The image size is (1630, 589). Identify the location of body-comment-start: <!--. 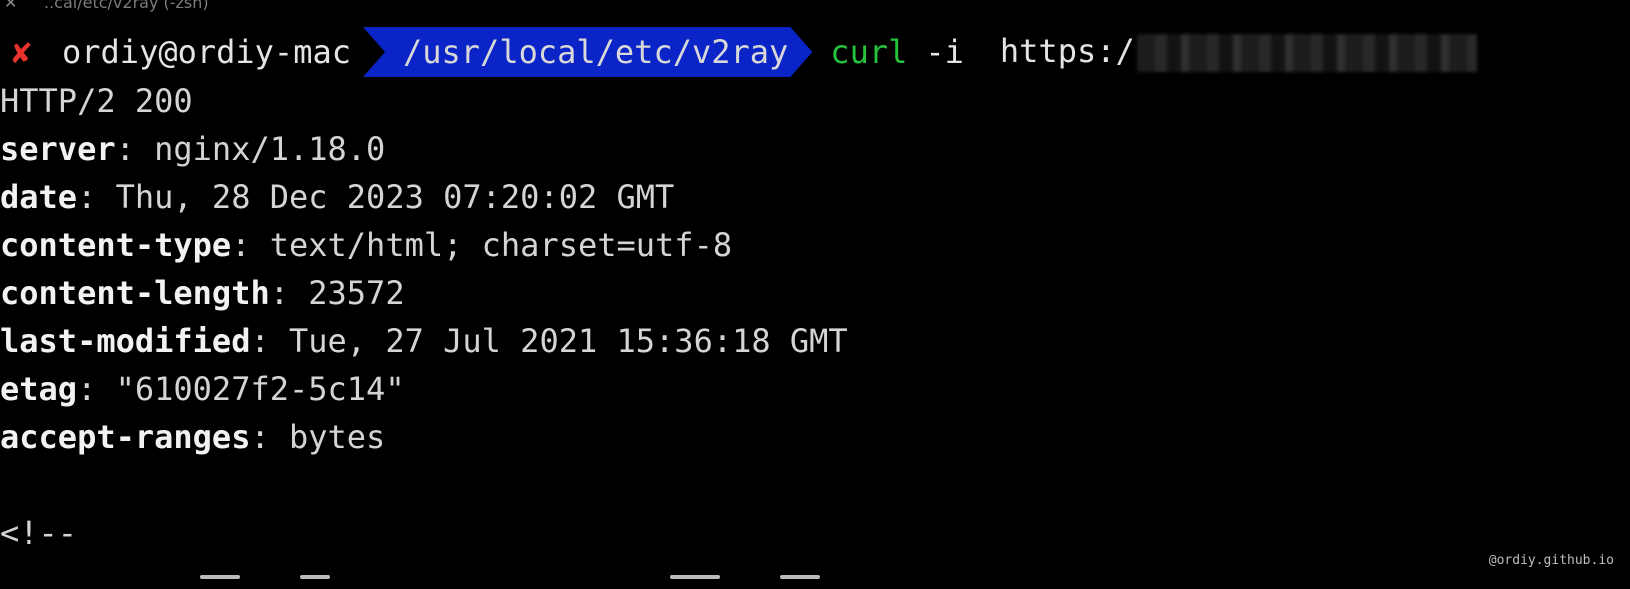
(39, 533).